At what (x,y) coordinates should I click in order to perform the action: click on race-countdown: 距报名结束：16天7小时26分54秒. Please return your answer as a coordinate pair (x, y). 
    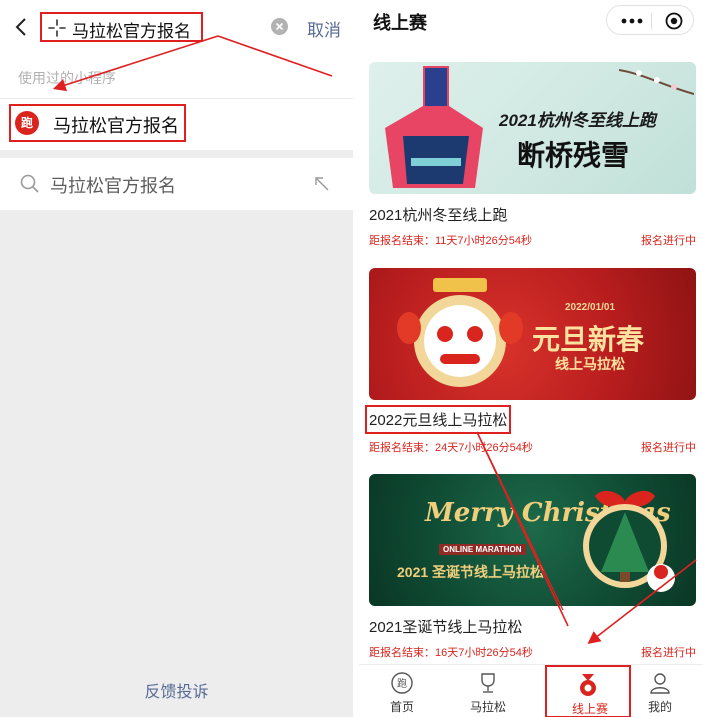
    Looking at the image, I should click on (451, 653).